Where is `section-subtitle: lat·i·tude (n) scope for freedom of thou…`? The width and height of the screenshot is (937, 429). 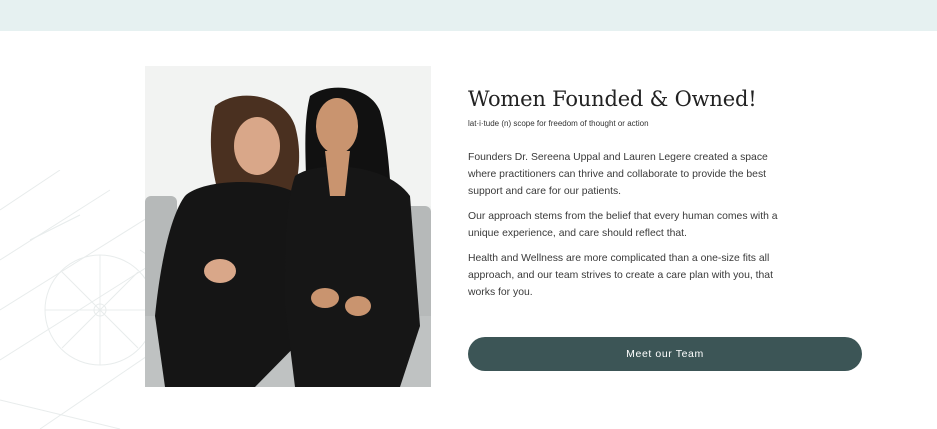 section-subtitle: lat·i·tude (n) scope for freedom of thou… is located at coordinates (558, 123).